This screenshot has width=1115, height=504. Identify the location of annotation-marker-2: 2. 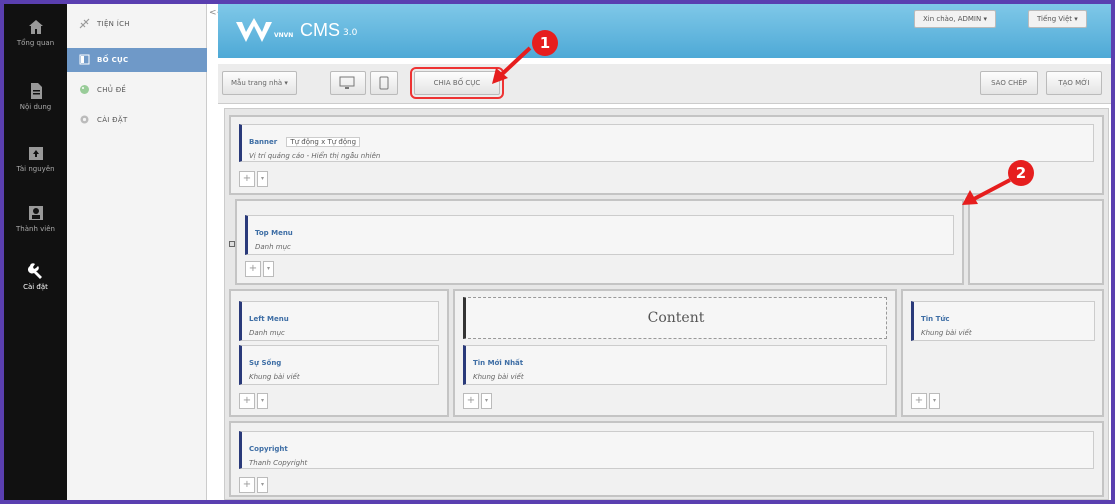
(1021, 173).